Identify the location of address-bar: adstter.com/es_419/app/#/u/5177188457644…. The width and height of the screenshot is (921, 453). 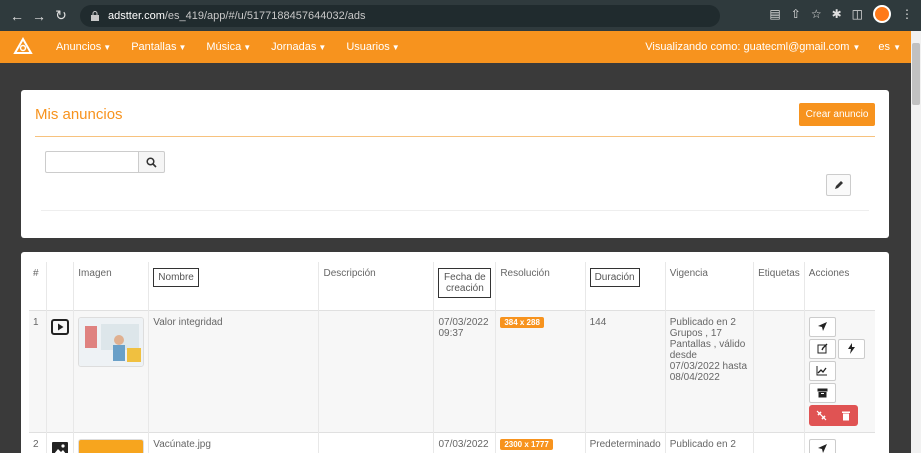
(400, 15).